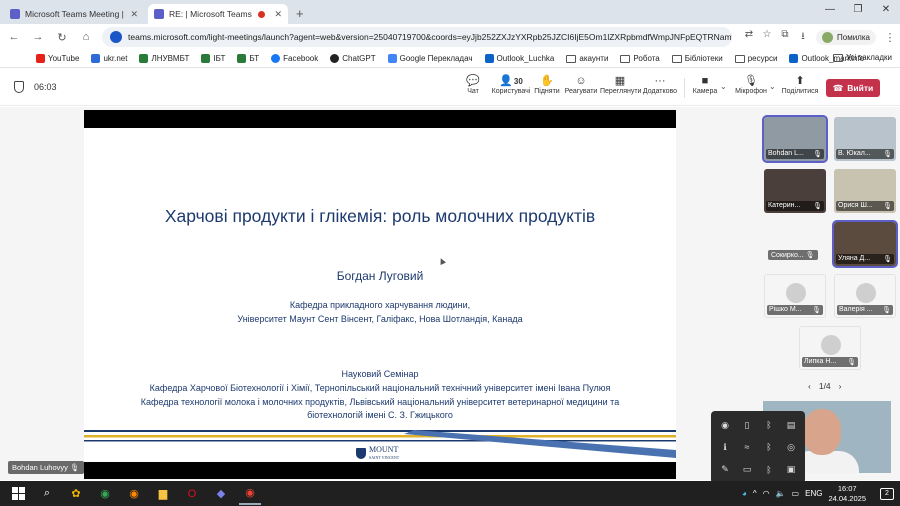 This screenshot has height=506, width=900. Describe the element at coordinates (134, 494) in the screenshot. I see `firefox-icon: ◉` at that location.